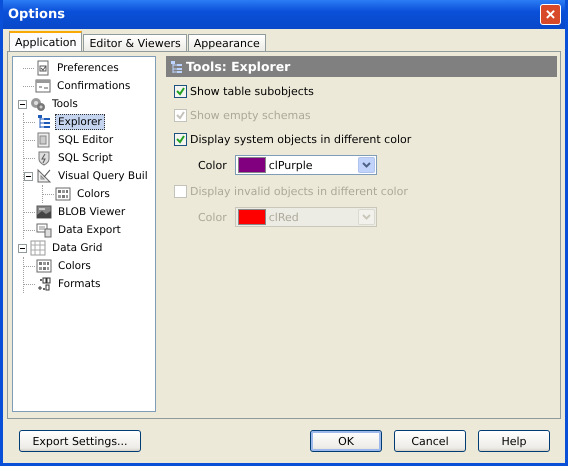  What do you see at coordinates (77, 248) in the screenshot?
I see `tree-item: Data Grid` at bounding box center [77, 248].